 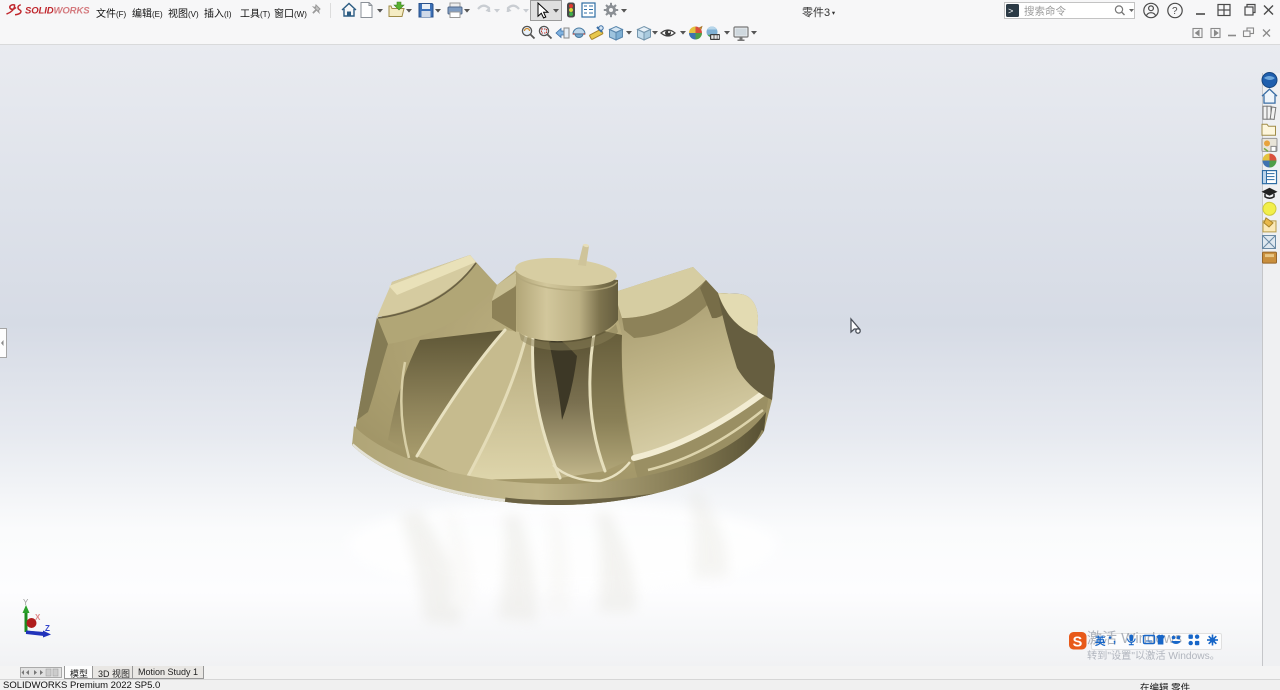 I want to click on svg-text: 英, so click(x=1100, y=641).